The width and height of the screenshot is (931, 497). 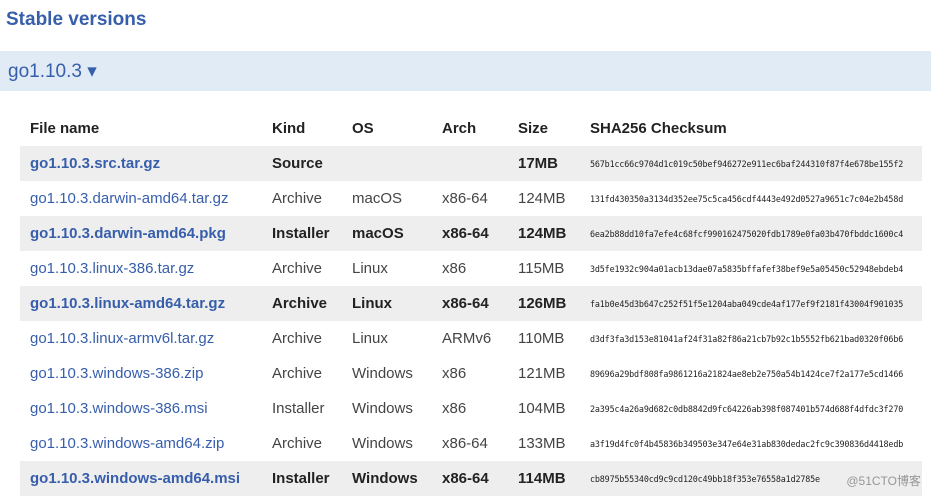 What do you see at coordinates (92, 71) in the screenshot?
I see `chevron-down-icon: ▾` at bounding box center [92, 71].